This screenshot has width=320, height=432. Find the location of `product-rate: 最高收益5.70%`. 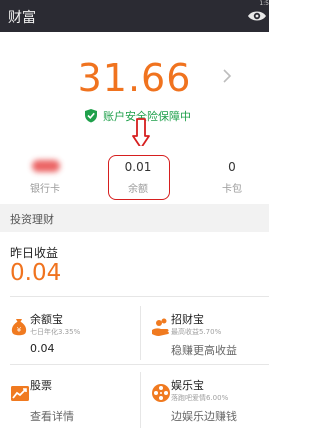

product-rate: 最高收益5.70% is located at coordinates (196, 332).